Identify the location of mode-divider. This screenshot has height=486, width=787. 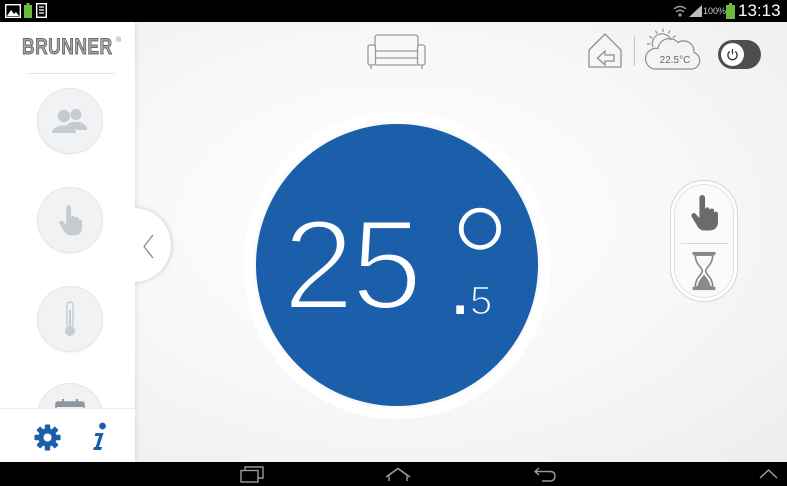
(704, 243).